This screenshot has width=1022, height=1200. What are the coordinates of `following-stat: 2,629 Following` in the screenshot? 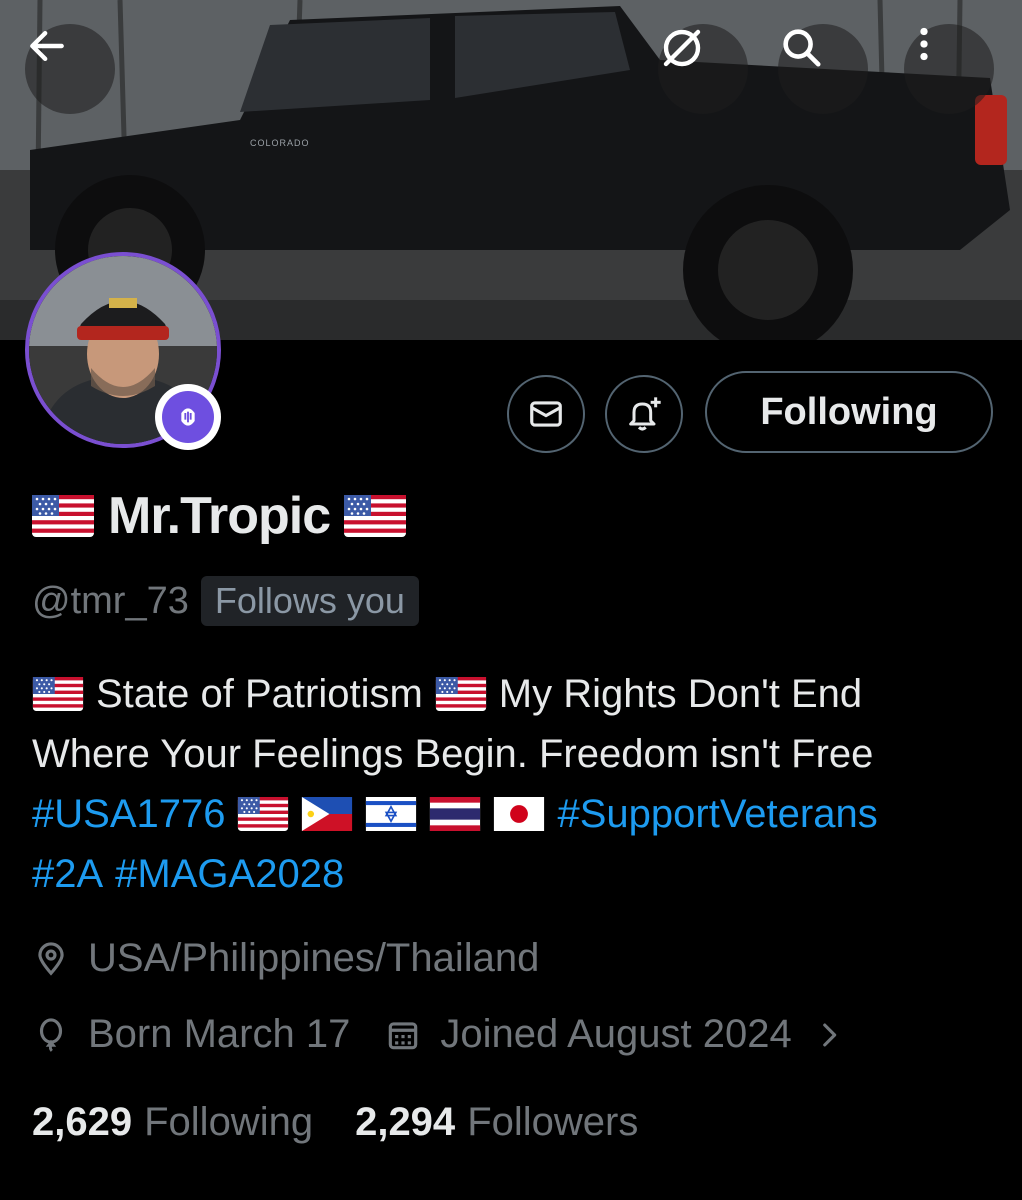 It's located at (172, 1122).